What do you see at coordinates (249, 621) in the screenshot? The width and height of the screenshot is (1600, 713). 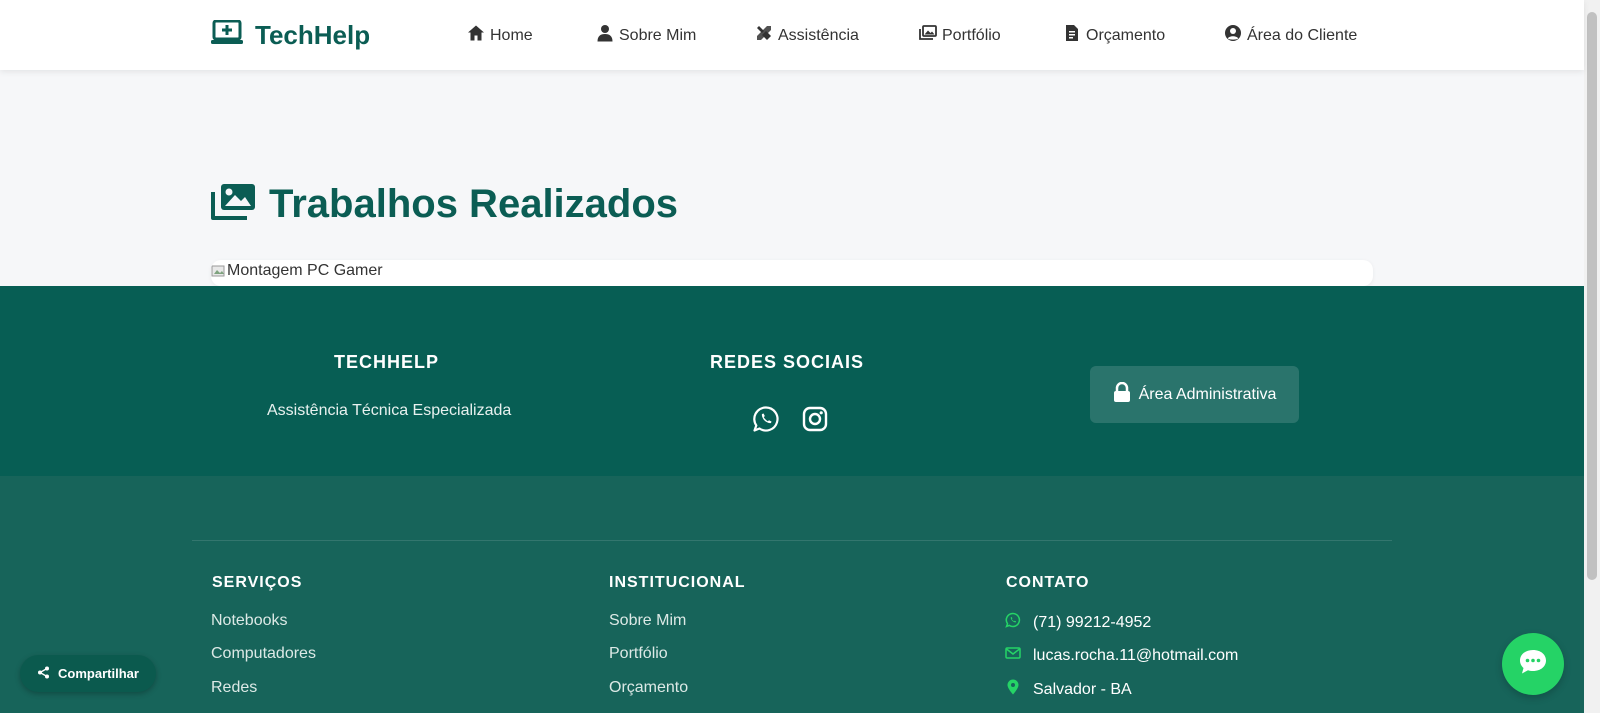 I see `services-link-notebooks: Notebooks` at bounding box center [249, 621].